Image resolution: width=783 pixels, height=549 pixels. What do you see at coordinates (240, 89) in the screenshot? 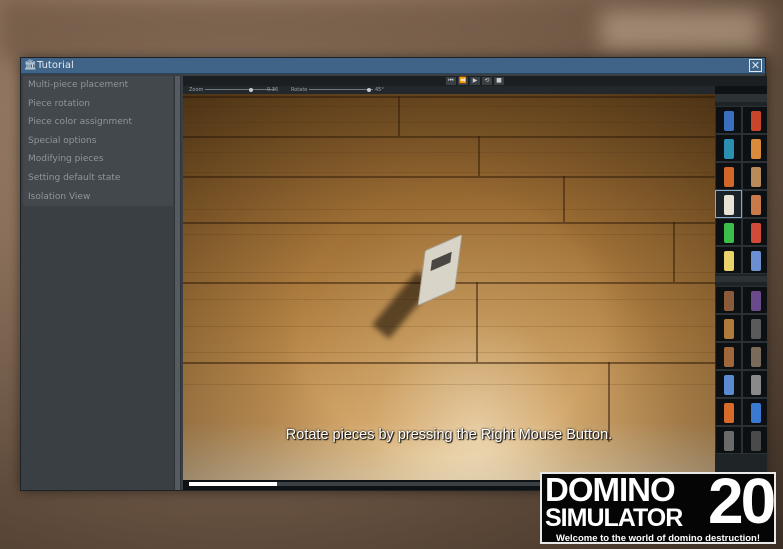
I see `zoom-slider` at bounding box center [240, 89].